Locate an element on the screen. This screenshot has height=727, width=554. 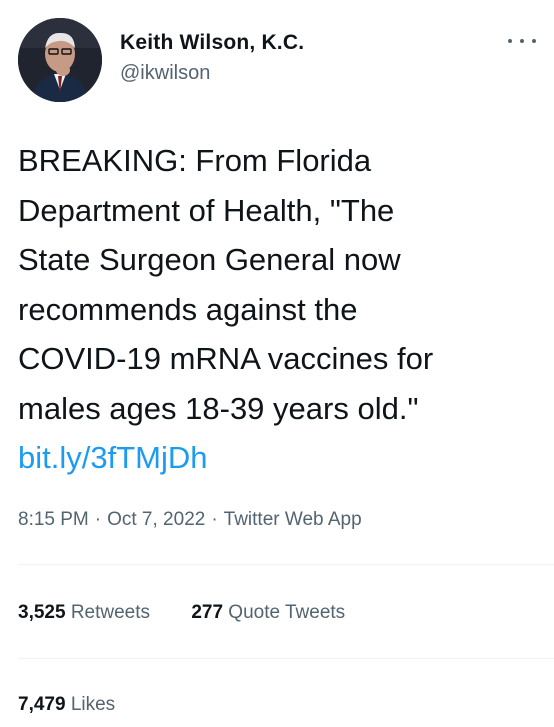
author-names: Keith Wilson, K.C. @ikwilson is located at coordinates (212, 58).